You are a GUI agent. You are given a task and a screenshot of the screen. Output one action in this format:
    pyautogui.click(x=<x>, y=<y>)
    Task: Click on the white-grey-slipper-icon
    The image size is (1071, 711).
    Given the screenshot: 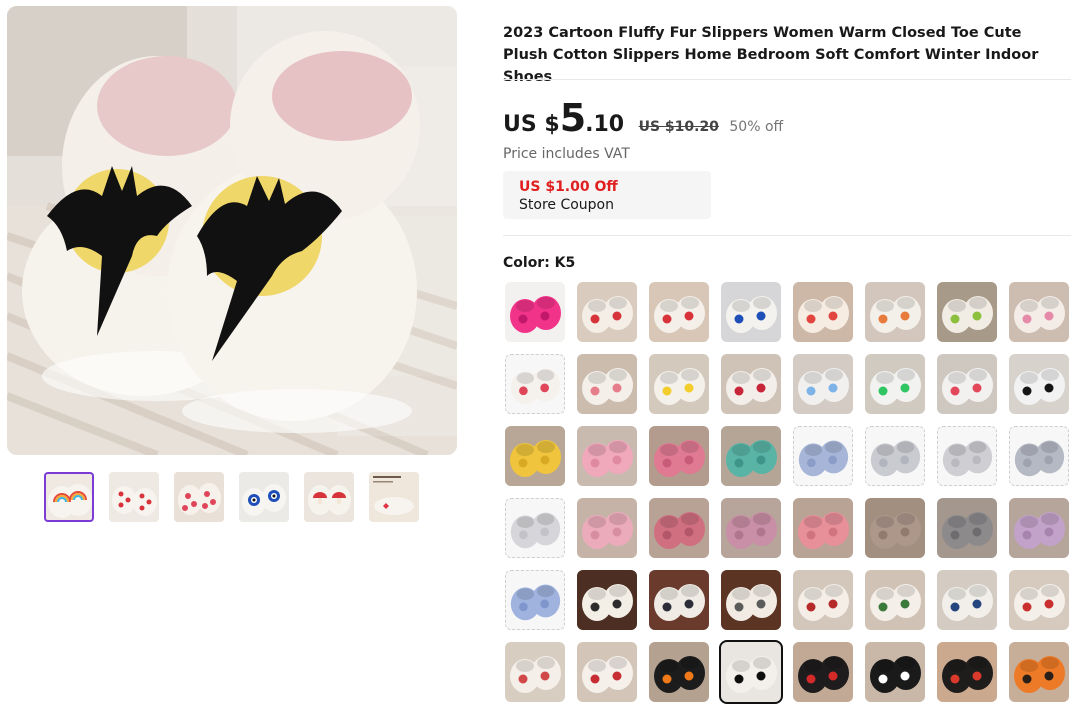 What is the action you would take?
    pyautogui.click(x=535, y=528)
    